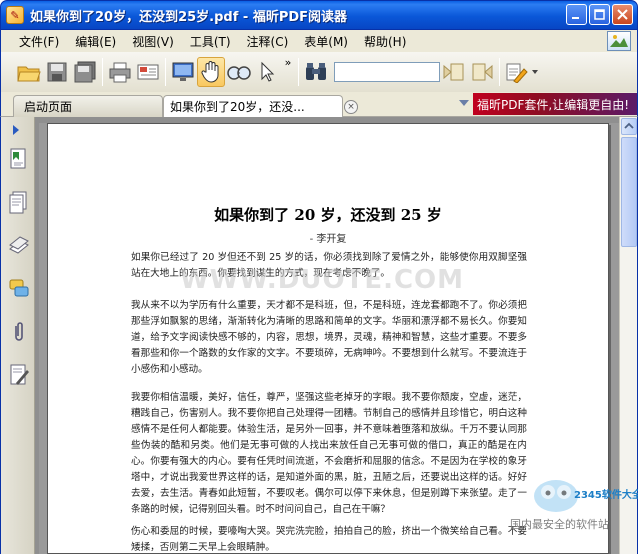 This screenshot has height=554, width=638. I want to click on bookmarks-icon, so click(18, 158).